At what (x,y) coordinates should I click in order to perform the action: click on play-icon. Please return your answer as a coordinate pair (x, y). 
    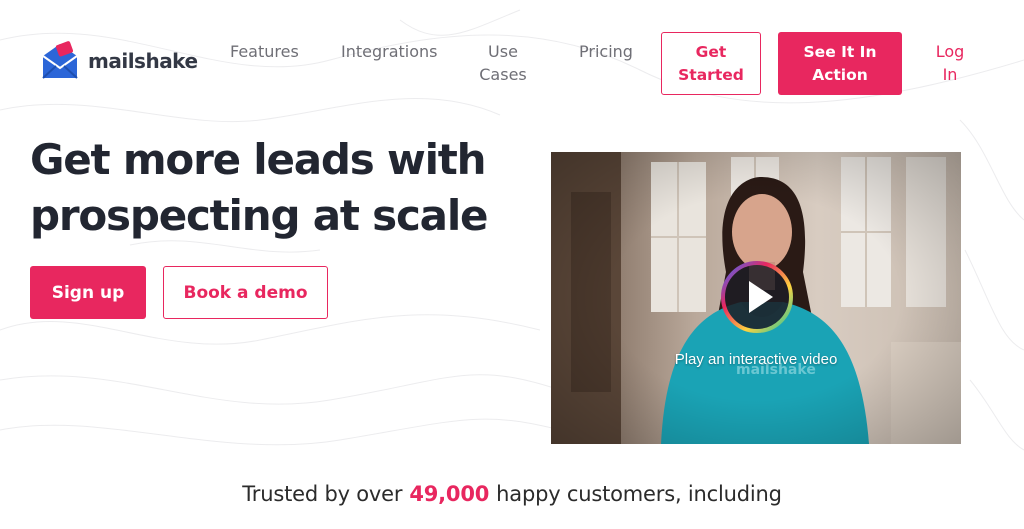
    Looking at the image, I should click on (757, 297).